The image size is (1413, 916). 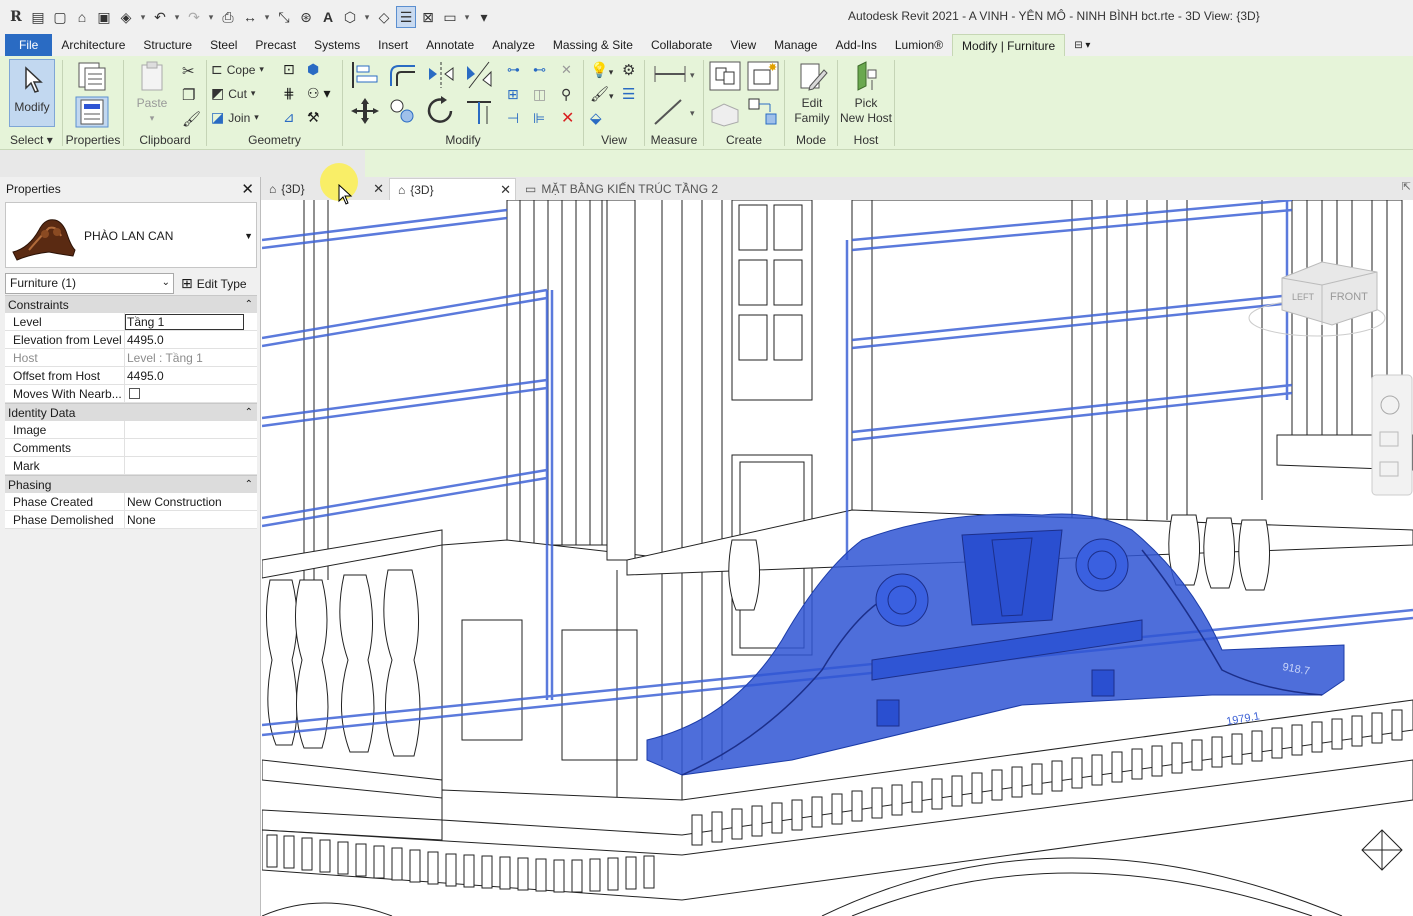 What do you see at coordinates (191, 429) in the screenshot?
I see `image-value` at bounding box center [191, 429].